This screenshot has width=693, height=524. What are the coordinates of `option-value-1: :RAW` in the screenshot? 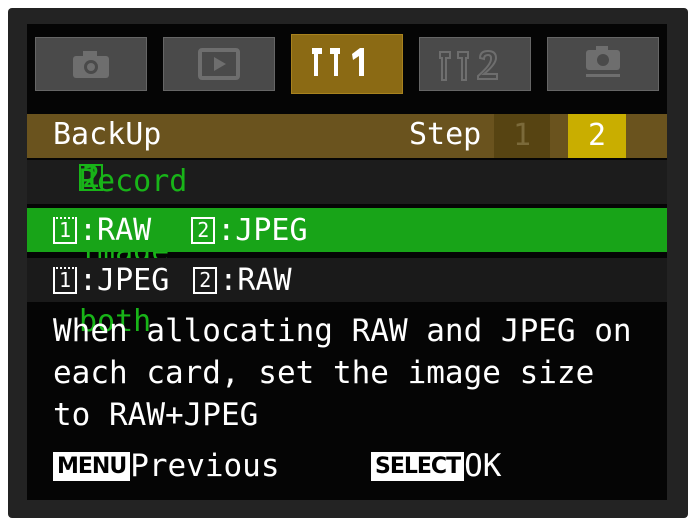 It's located at (115, 230).